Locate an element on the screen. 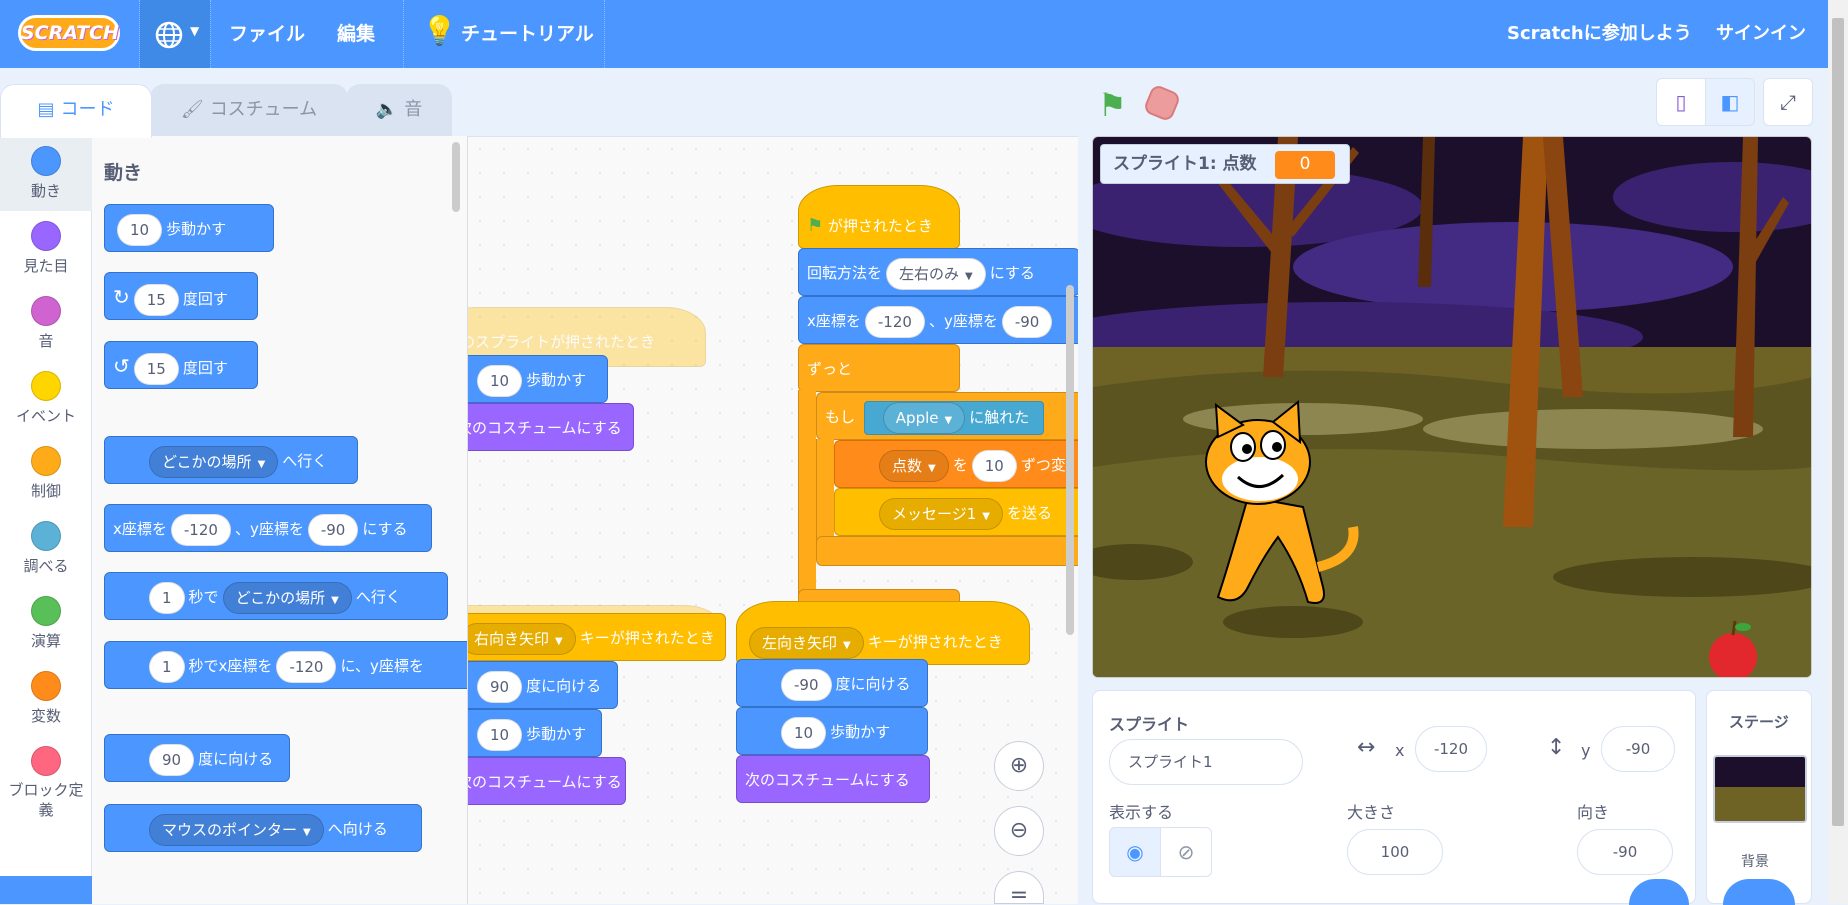 The image size is (1848, 905). key-dropdown: 右向き矢印 ▼ is located at coordinates (522, 638).